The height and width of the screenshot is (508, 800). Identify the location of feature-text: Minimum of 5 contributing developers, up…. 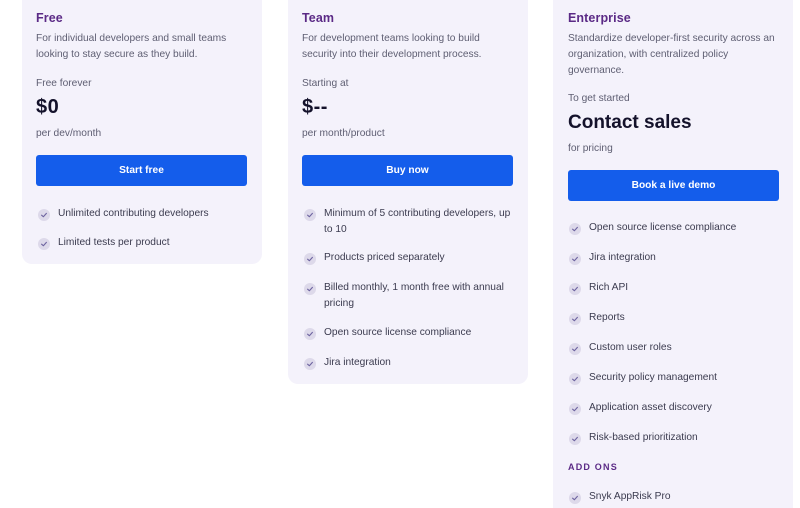
(417, 221).